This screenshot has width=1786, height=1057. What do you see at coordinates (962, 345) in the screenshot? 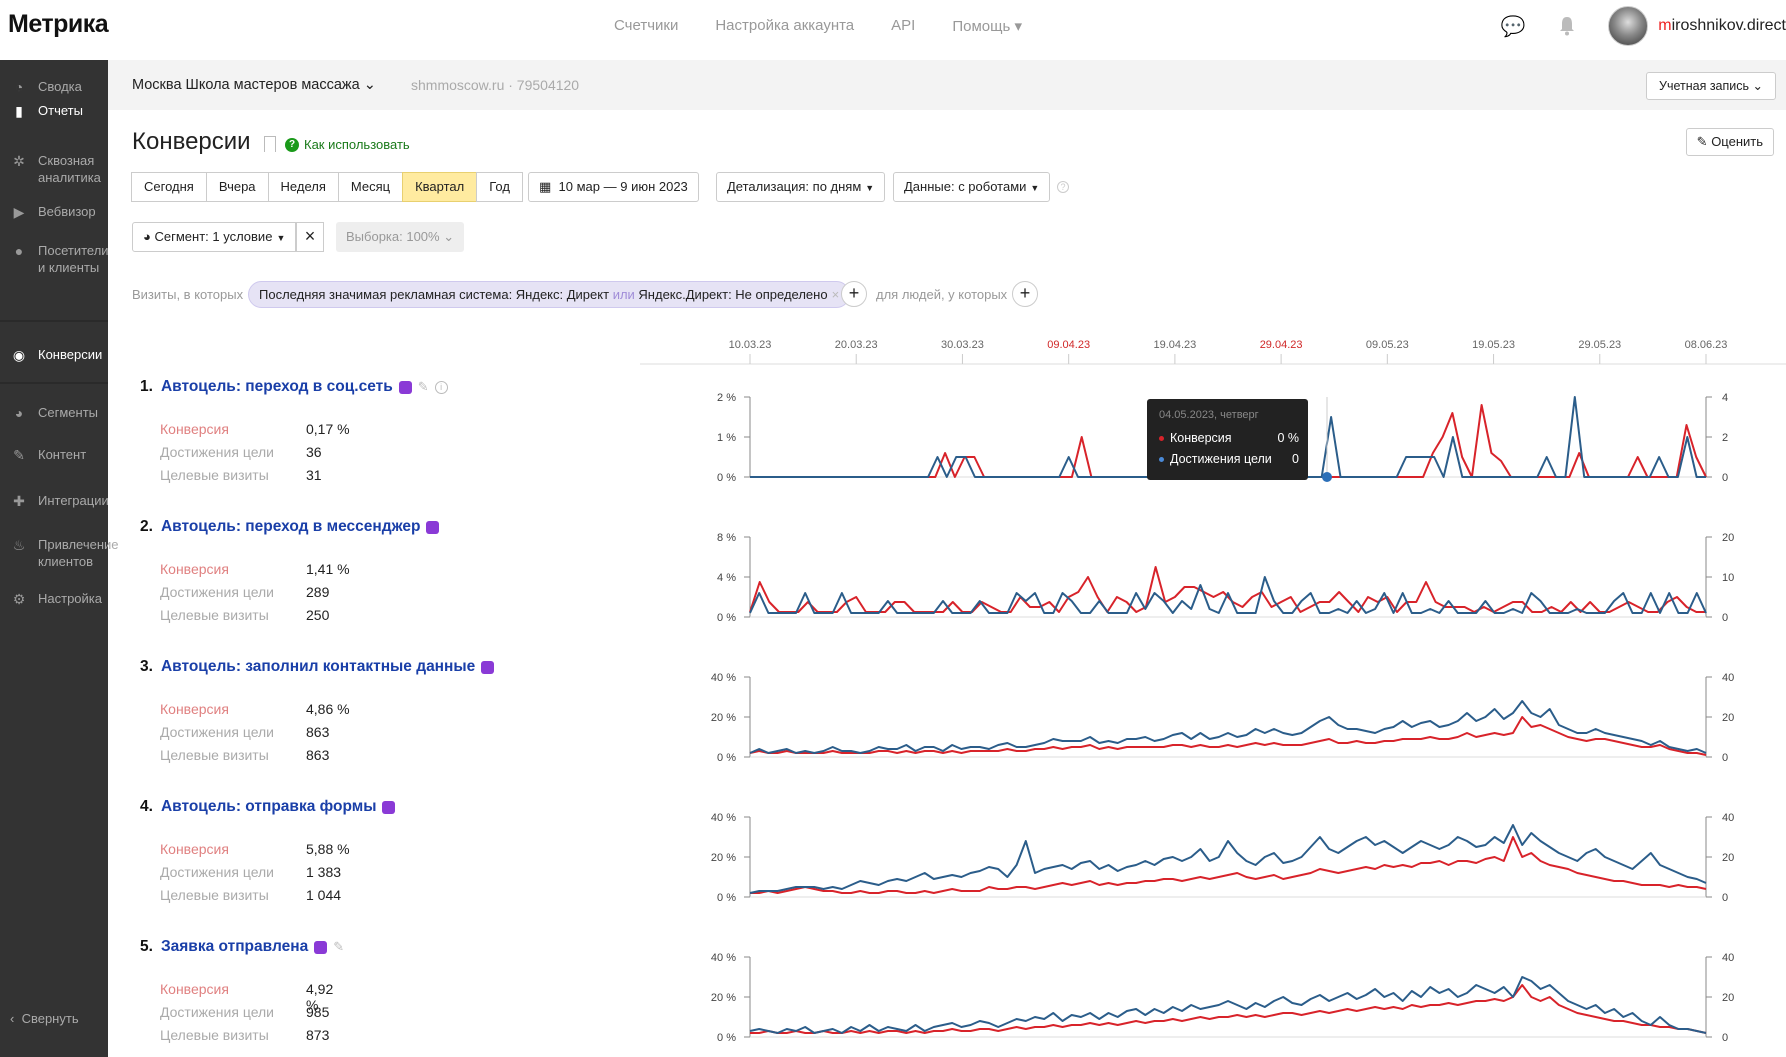
I see `date-tick-label: 30.03.23` at bounding box center [962, 345].